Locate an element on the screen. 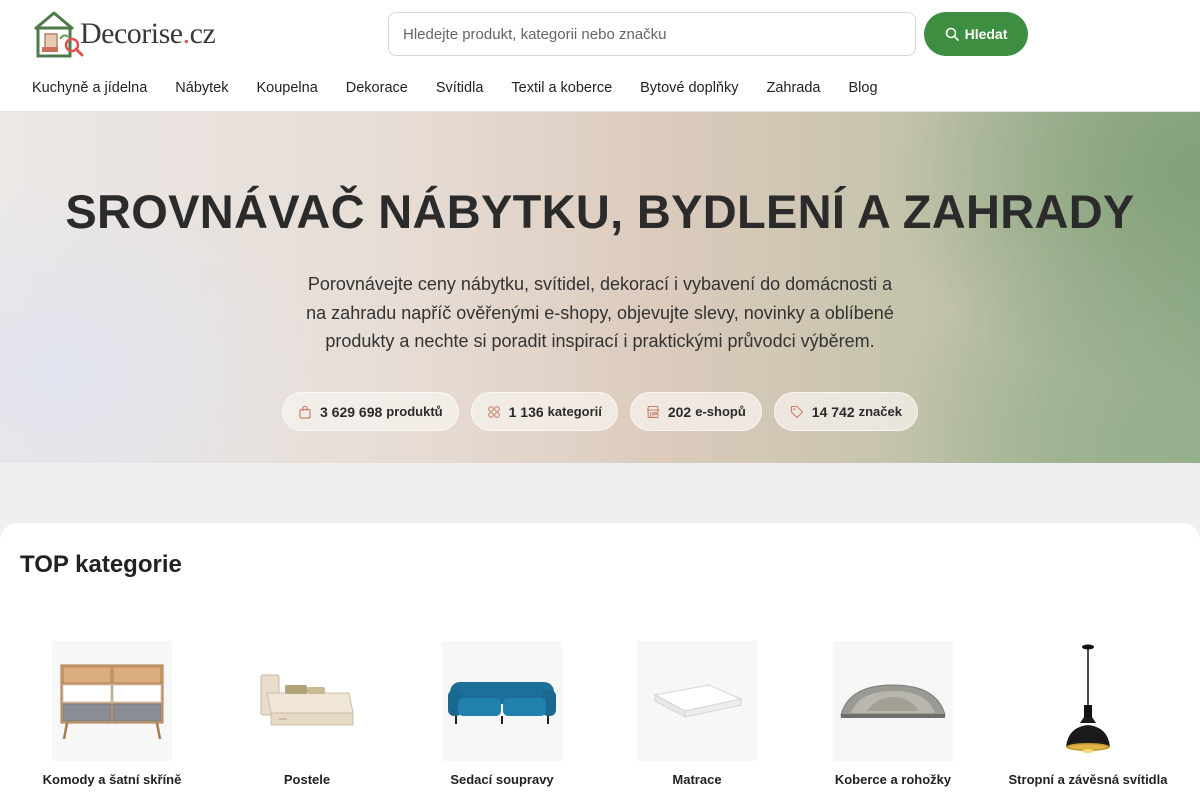  nav-item-lighting: Svítidla is located at coordinates (460, 88).